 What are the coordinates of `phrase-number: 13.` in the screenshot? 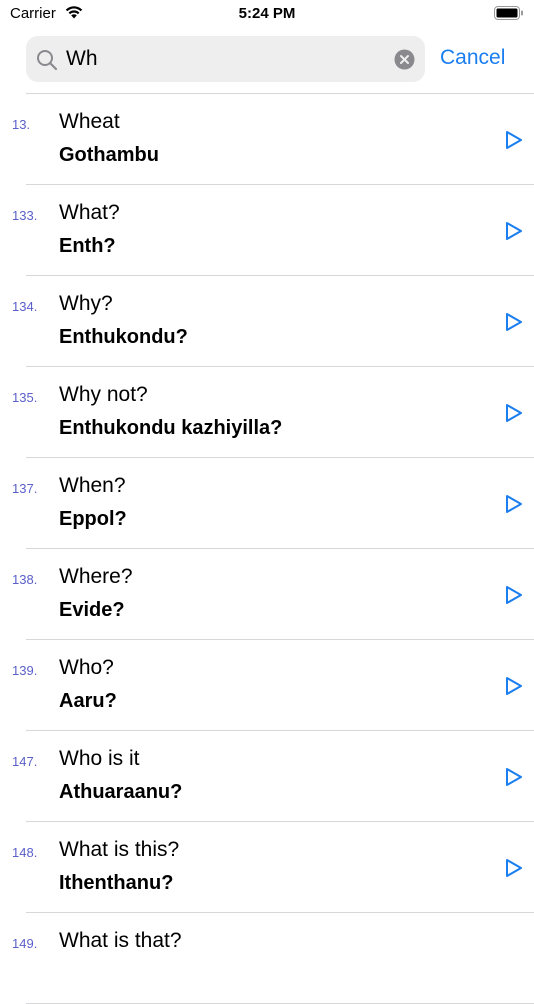 It's located at (21, 124).